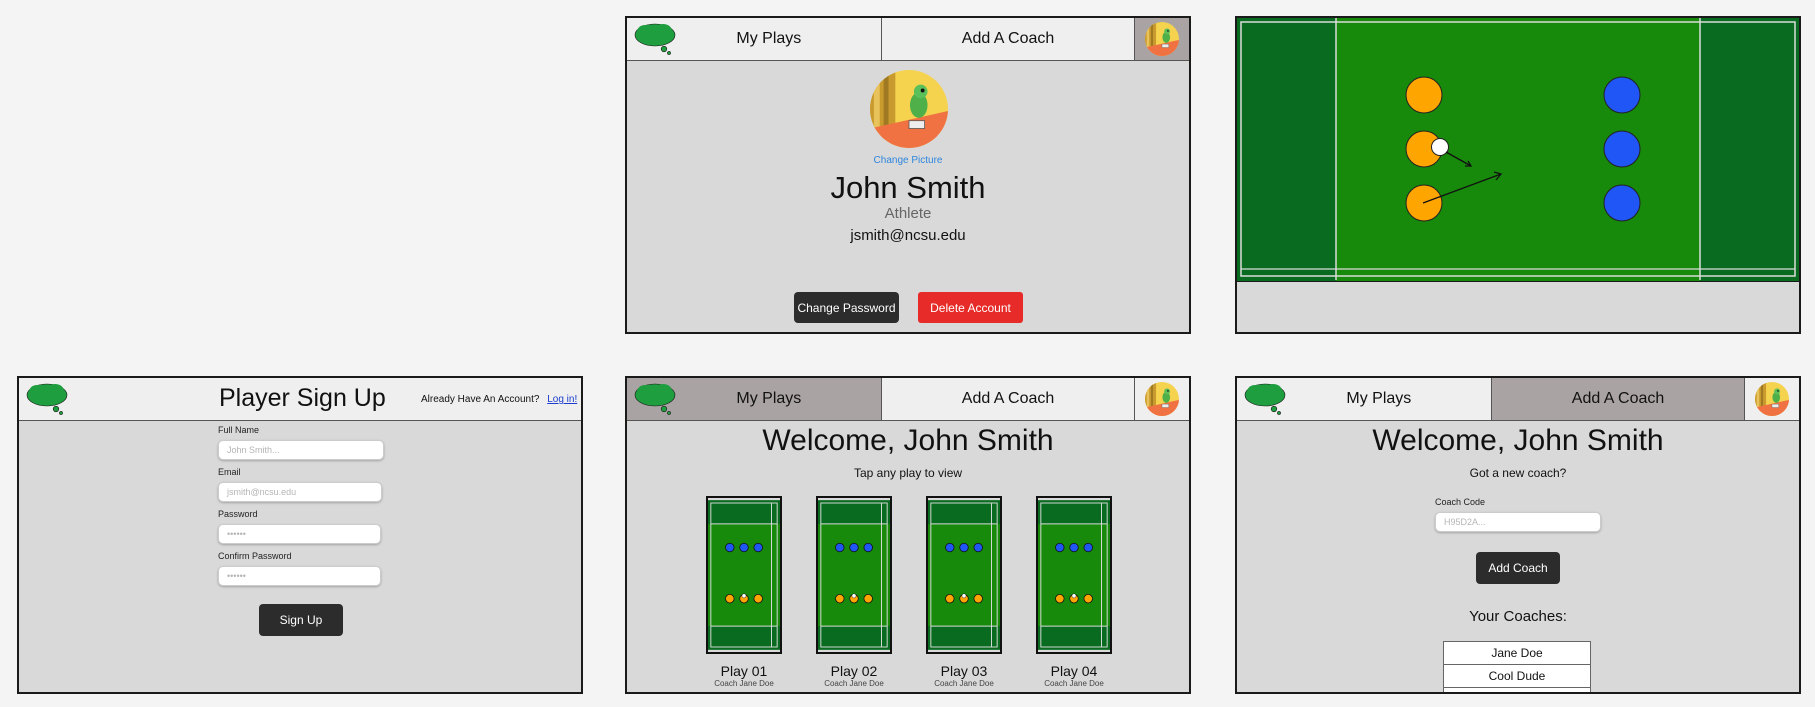  I want to click on add-coach-subtitle: Got a new coach?, so click(1518, 473).